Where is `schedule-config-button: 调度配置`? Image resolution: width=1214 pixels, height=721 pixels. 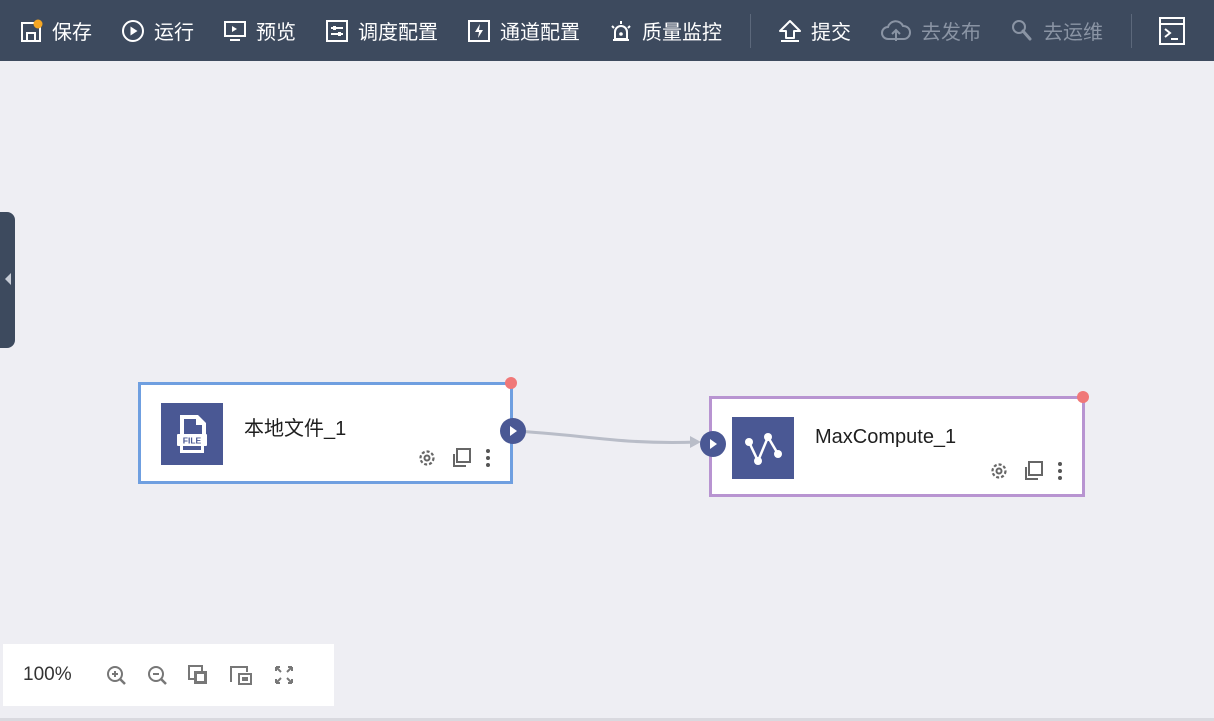
schedule-config-button: 调度配置 is located at coordinates (381, 30).